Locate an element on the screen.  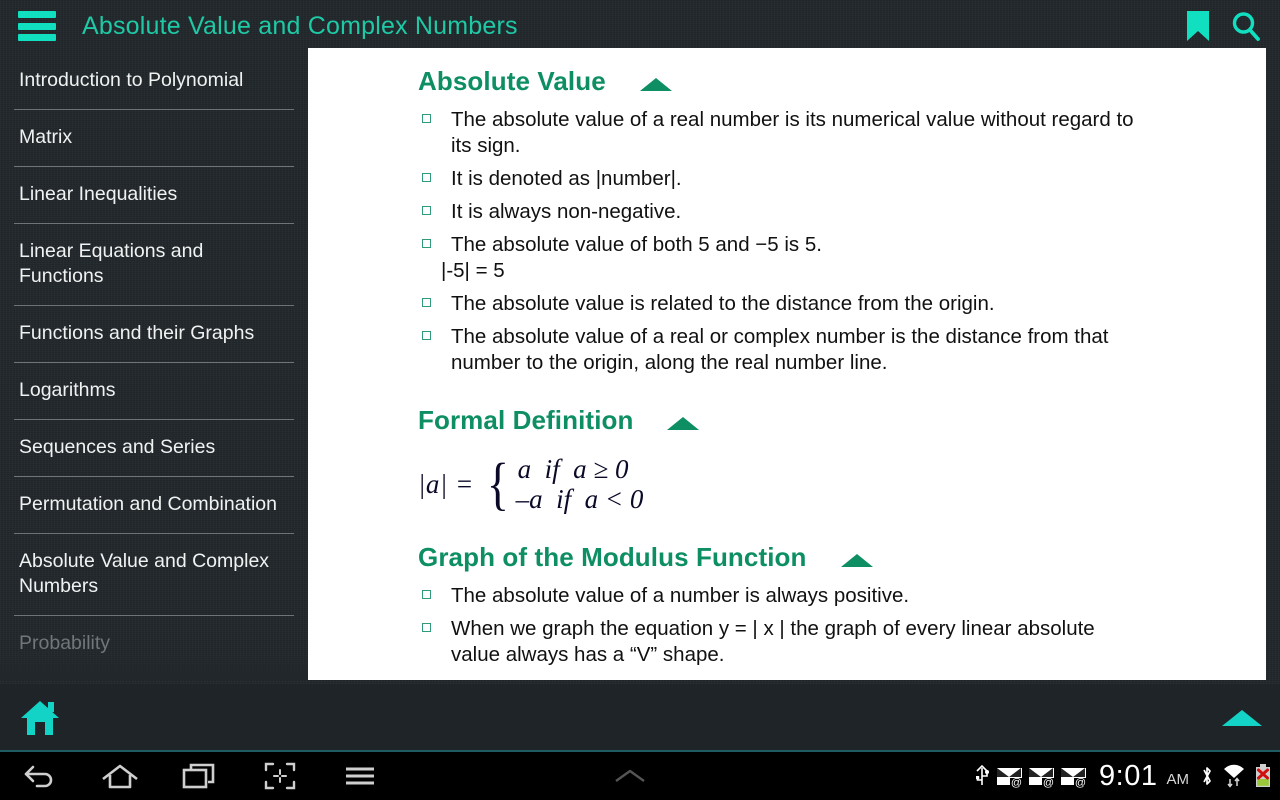
list-item: It is denoted as |number|. is located at coordinates (779, 179).